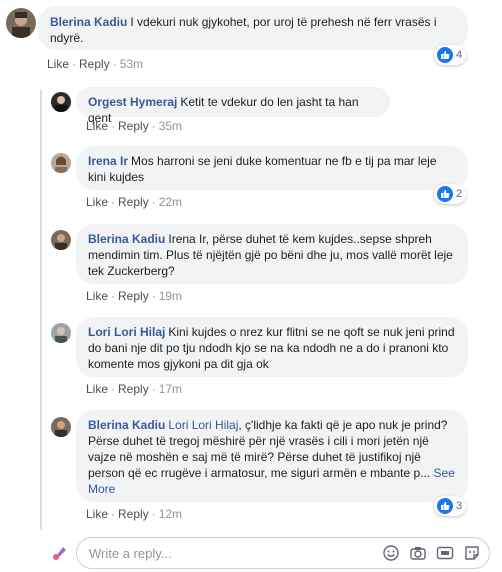 The image size is (502, 572). What do you see at coordinates (418, 553) in the screenshot?
I see `camera-icon` at bounding box center [418, 553].